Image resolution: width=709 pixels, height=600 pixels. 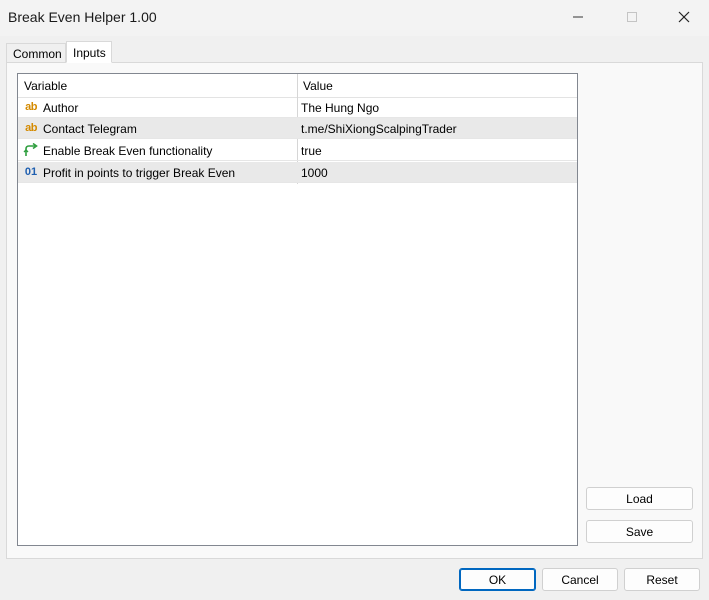 I want to click on close-icon, so click(x=684, y=17).